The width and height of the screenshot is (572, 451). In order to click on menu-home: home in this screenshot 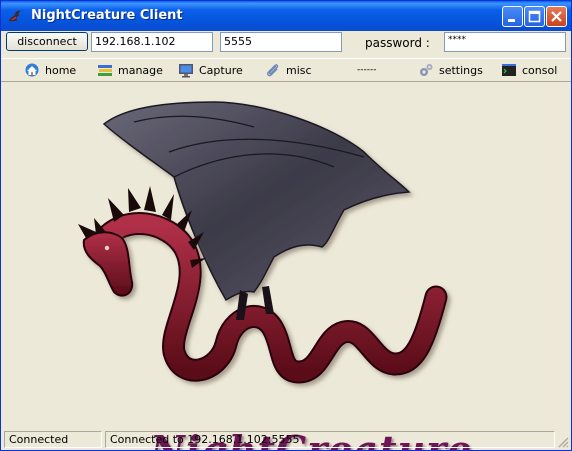, I will do `click(50, 70)`.